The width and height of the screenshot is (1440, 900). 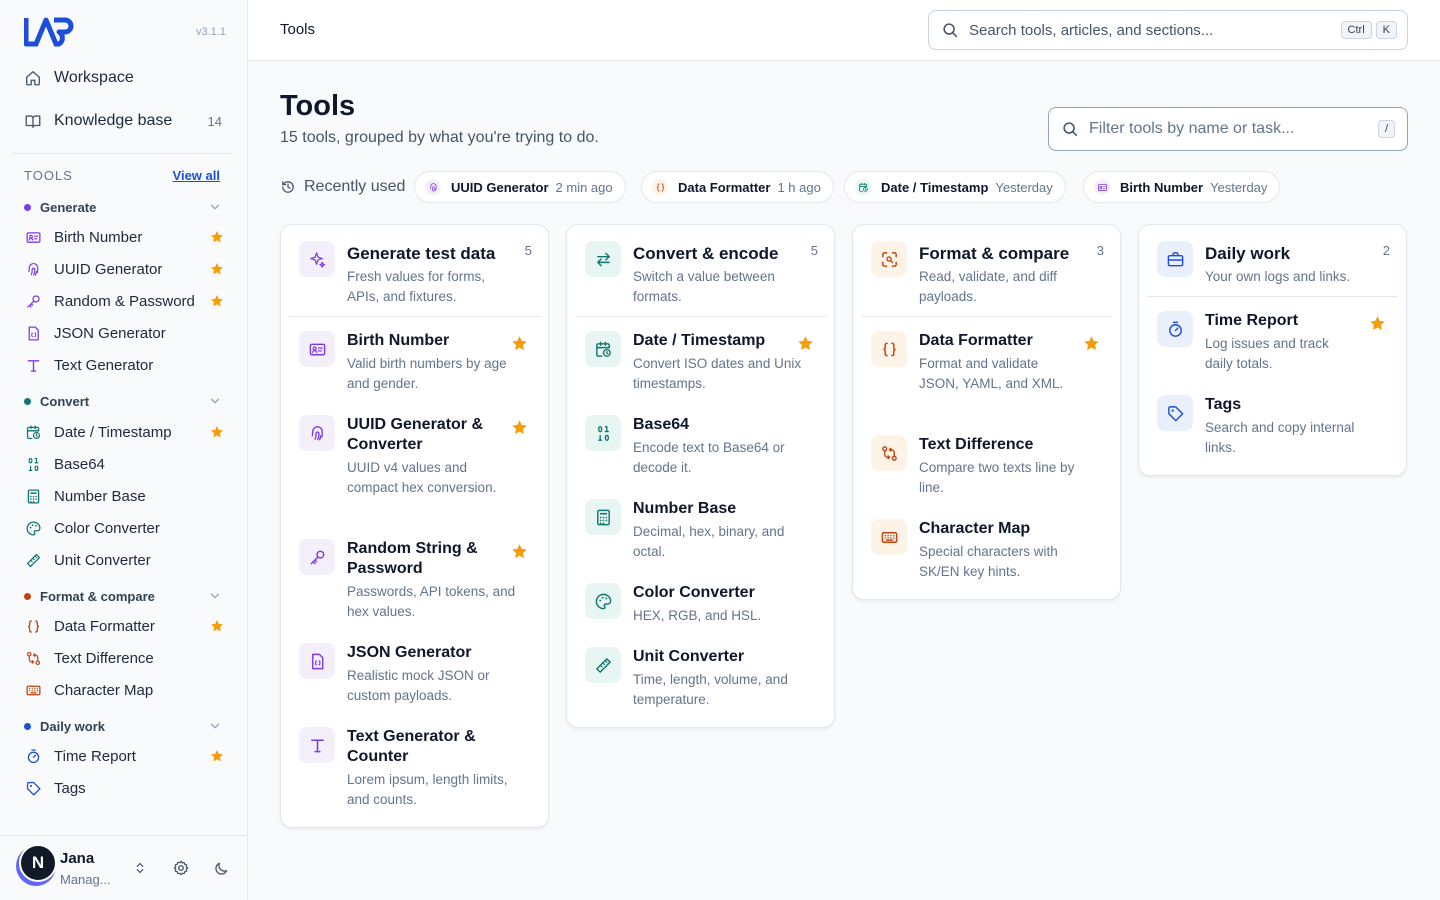 I want to click on tool-title: Text Generator & Counter, so click(x=411, y=746).